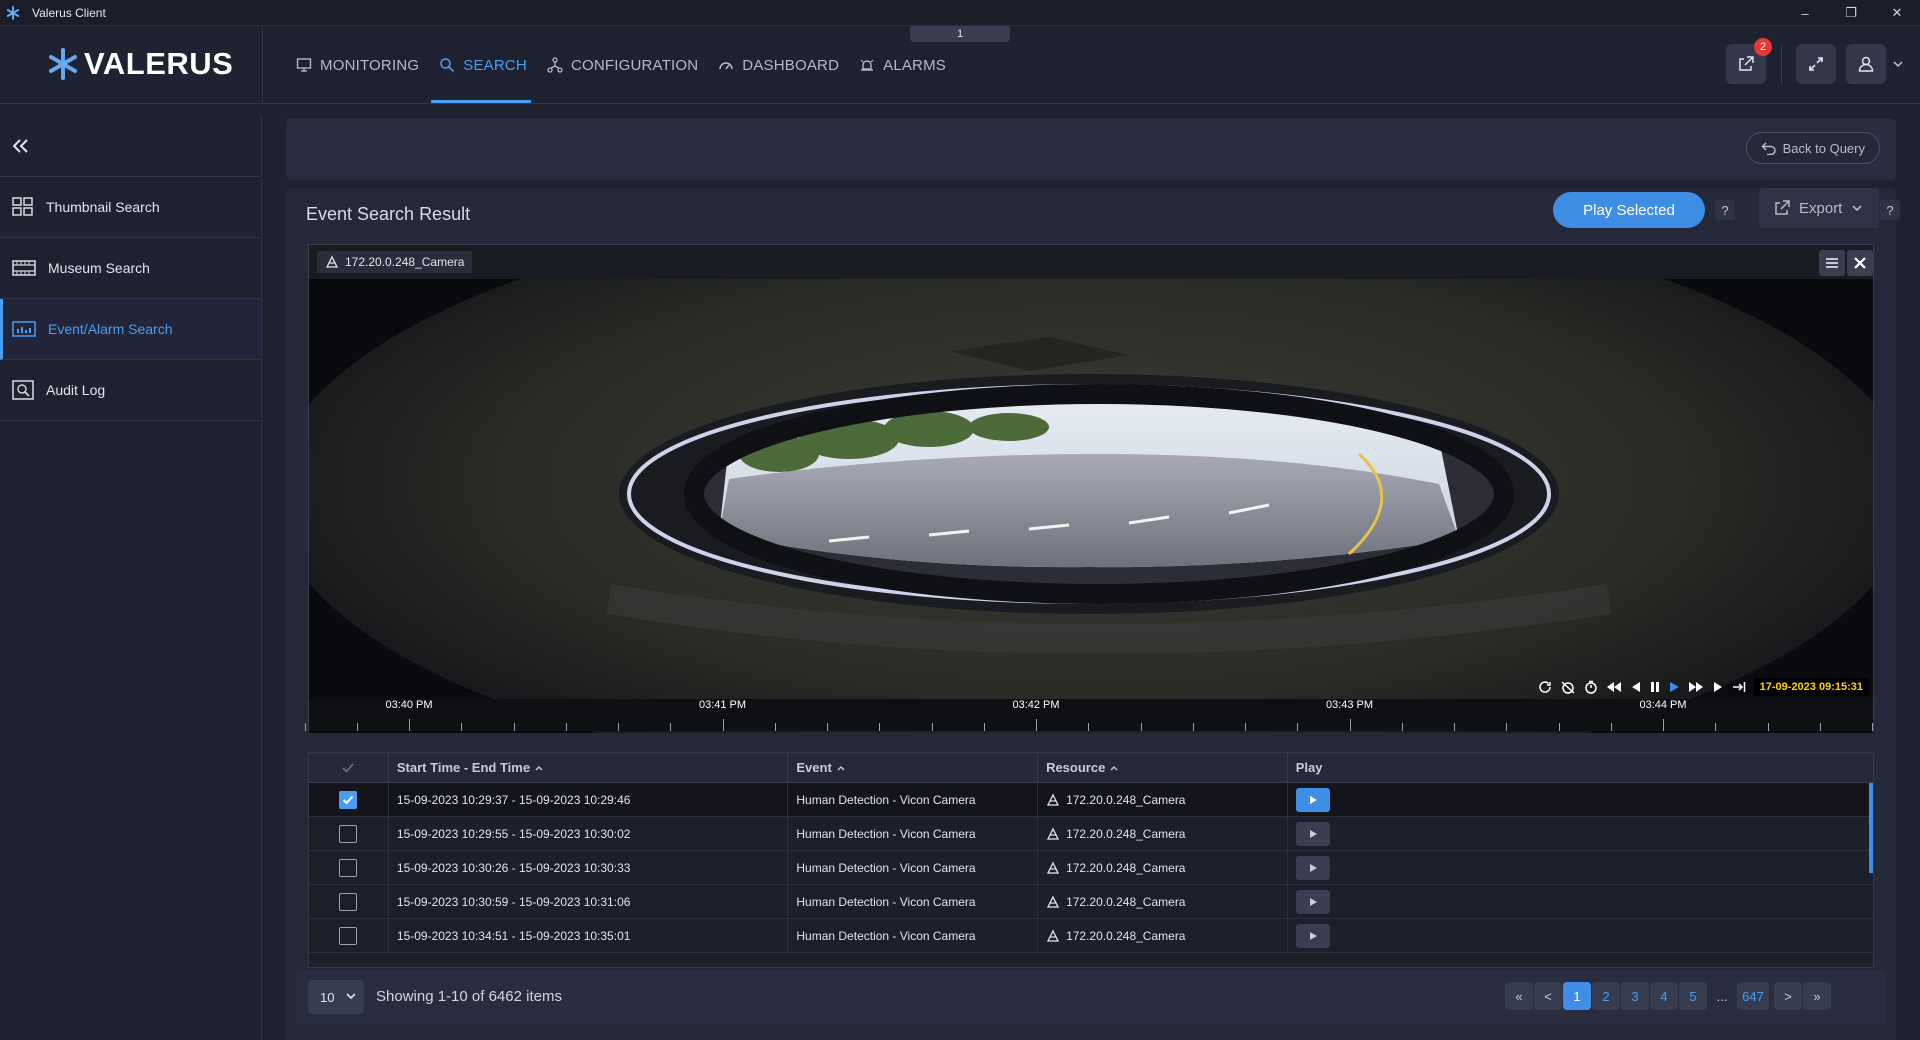 The height and width of the screenshot is (1040, 1920). What do you see at coordinates (1163, 767) in the screenshot?
I see `column-header-resource: Resource` at bounding box center [1163, 767].